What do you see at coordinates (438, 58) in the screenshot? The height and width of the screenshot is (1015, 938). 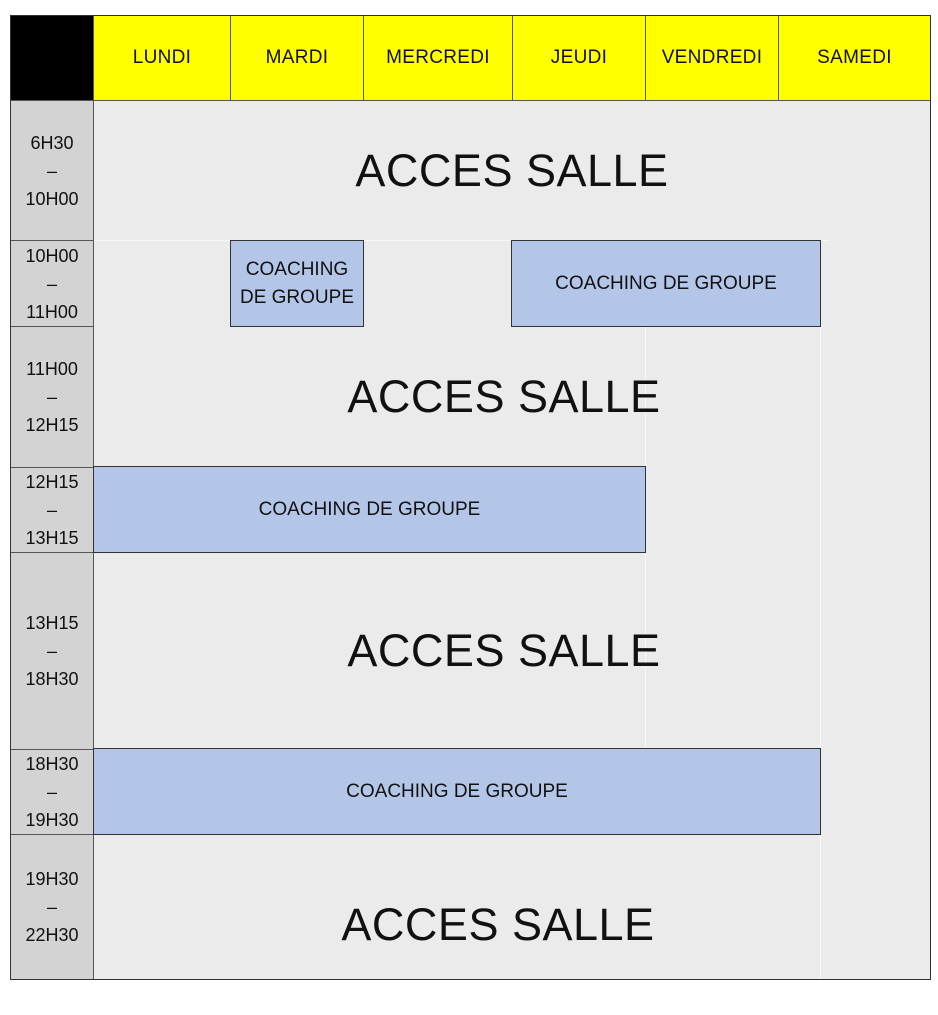 I see `day-header-mercredi: MERCREDI` at bounding box center [438, 58].